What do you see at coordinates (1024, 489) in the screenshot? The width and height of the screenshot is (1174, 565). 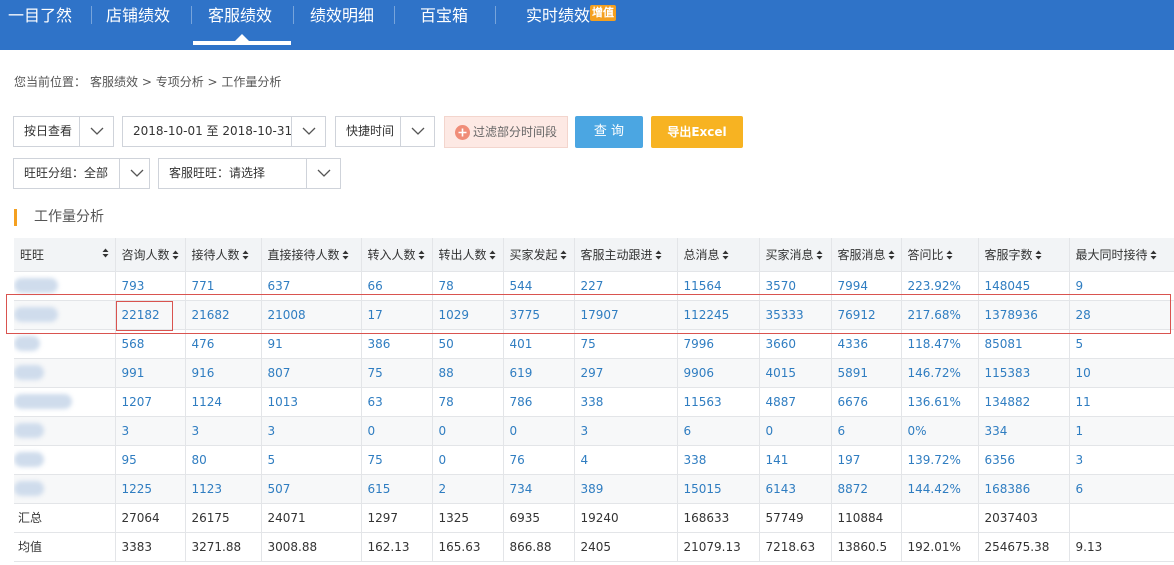 I see `table-cell: 168386` at bounding box center [1024, 489].